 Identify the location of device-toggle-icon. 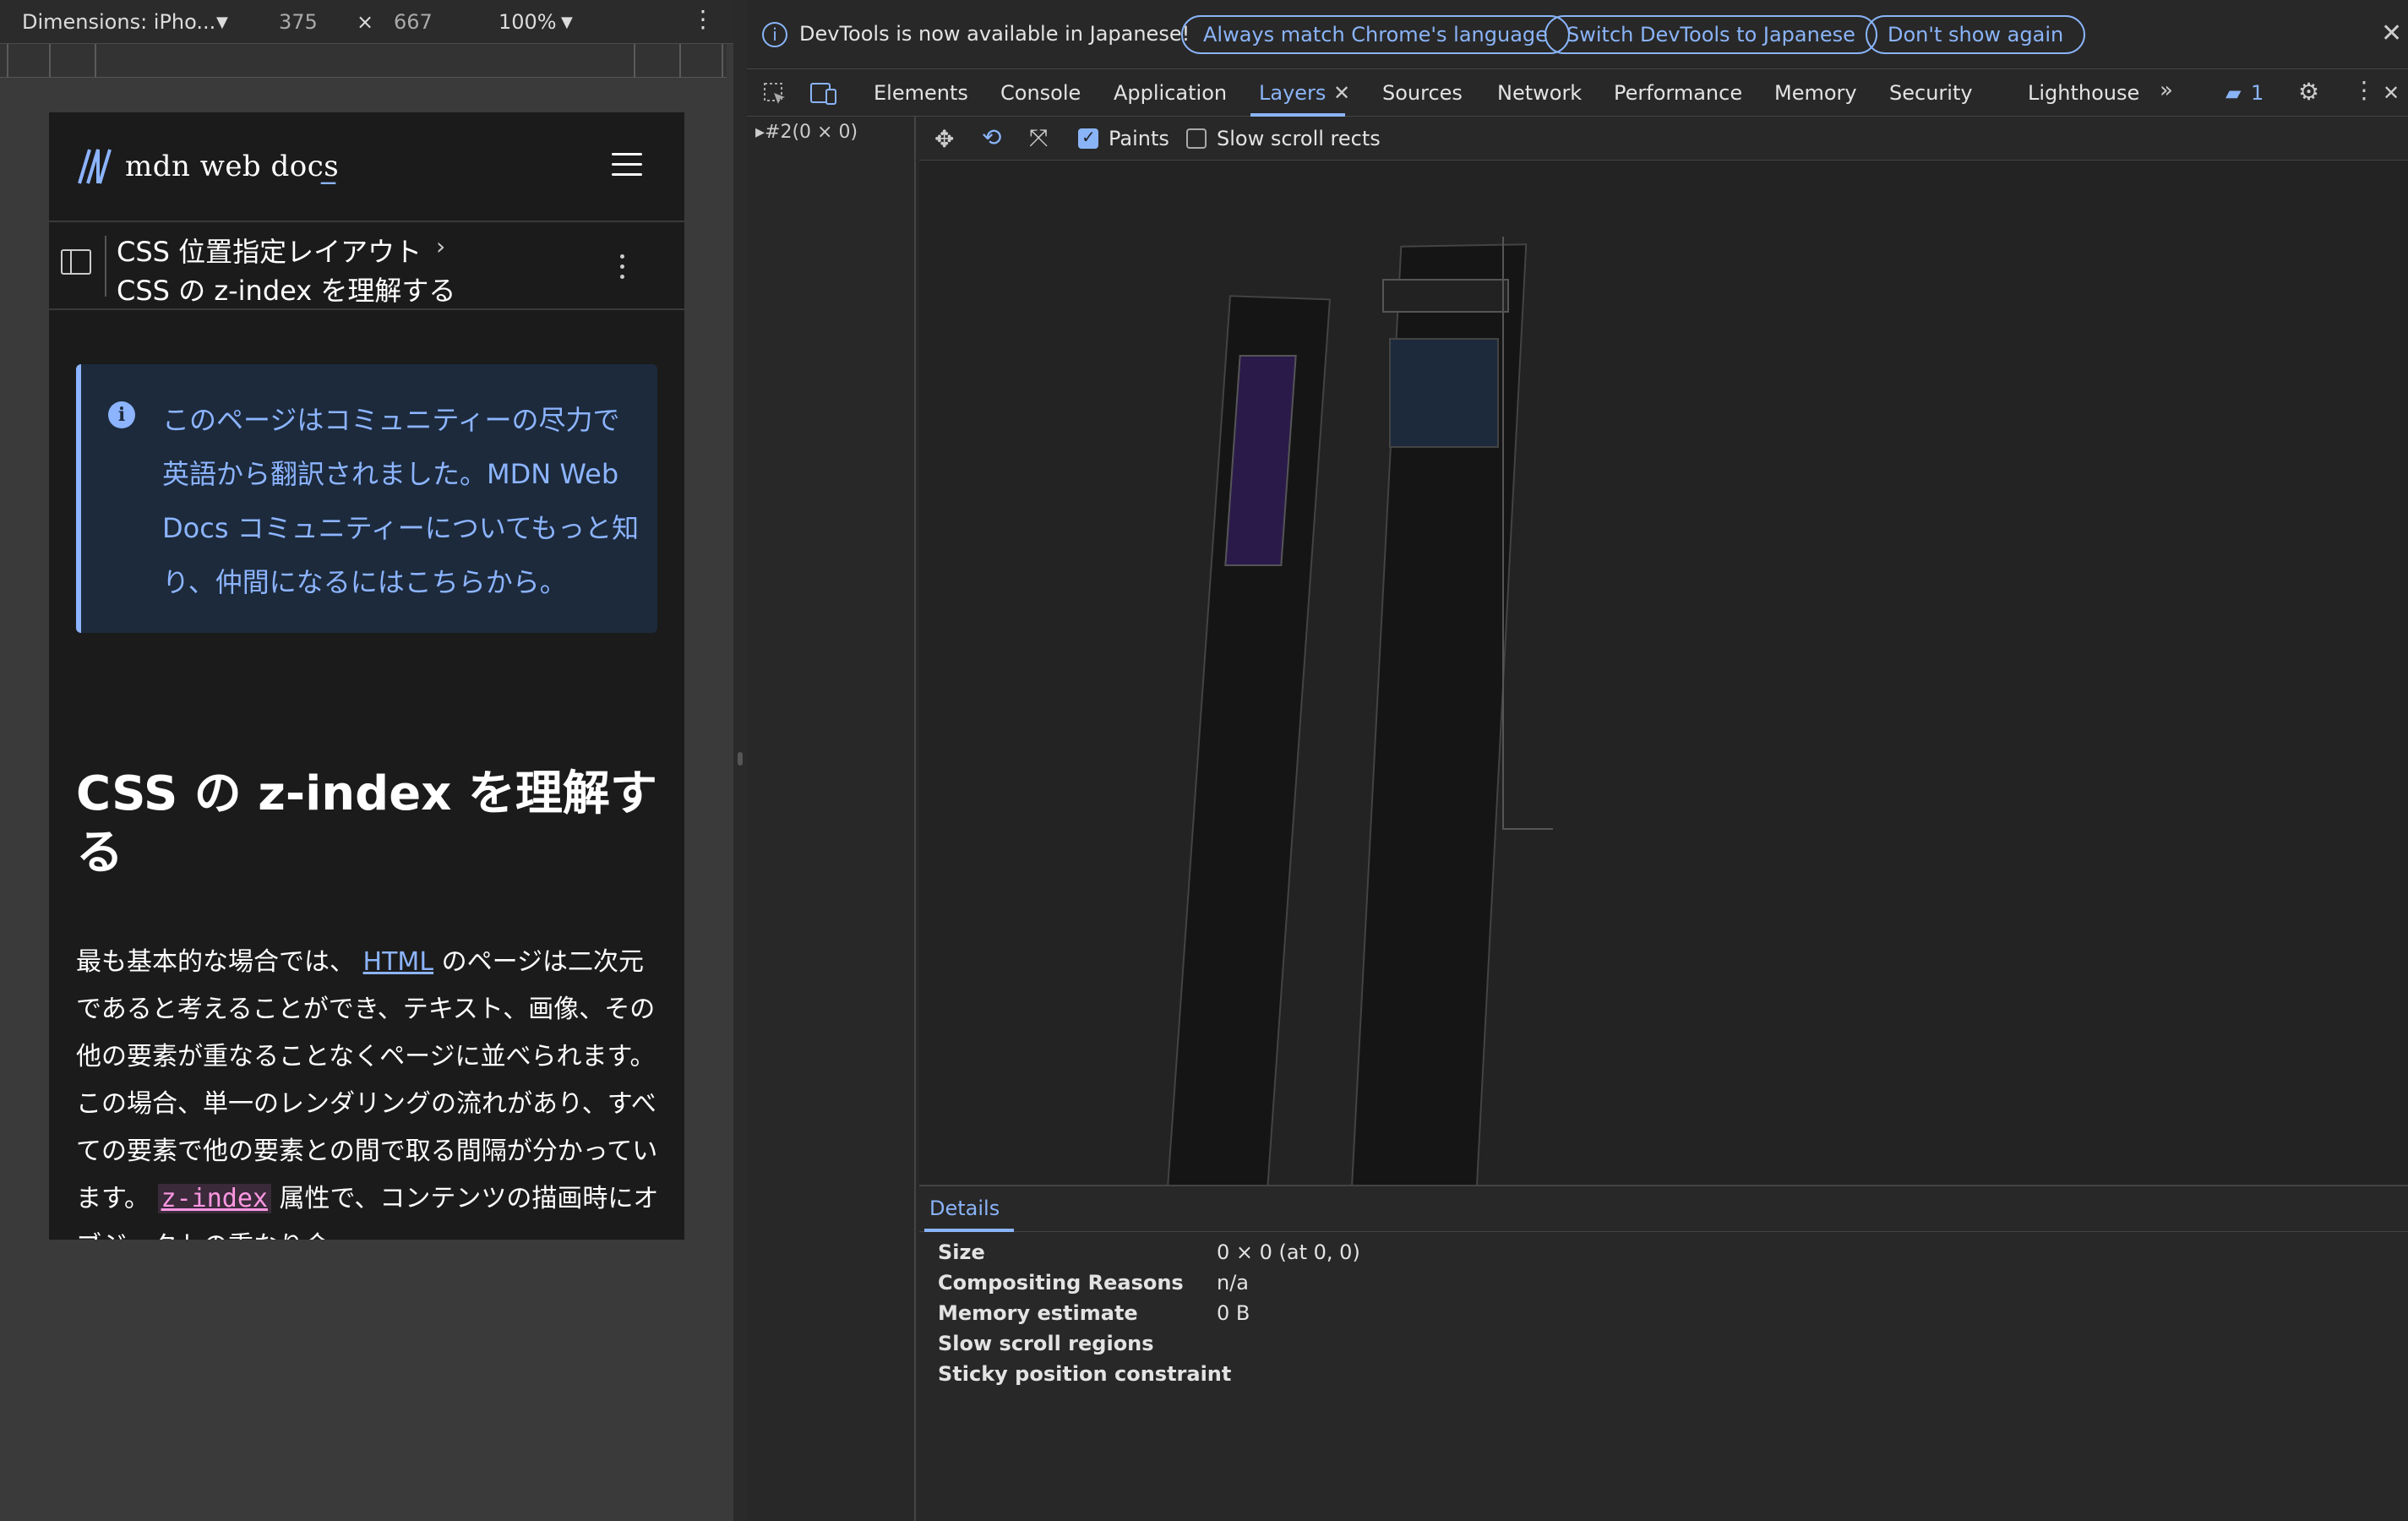
(823, 93).